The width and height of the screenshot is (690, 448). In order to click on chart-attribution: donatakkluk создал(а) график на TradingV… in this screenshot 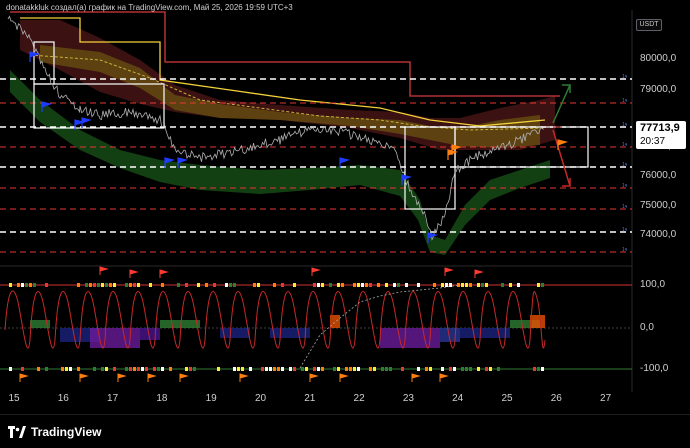, I will do `click(149, 7)`.